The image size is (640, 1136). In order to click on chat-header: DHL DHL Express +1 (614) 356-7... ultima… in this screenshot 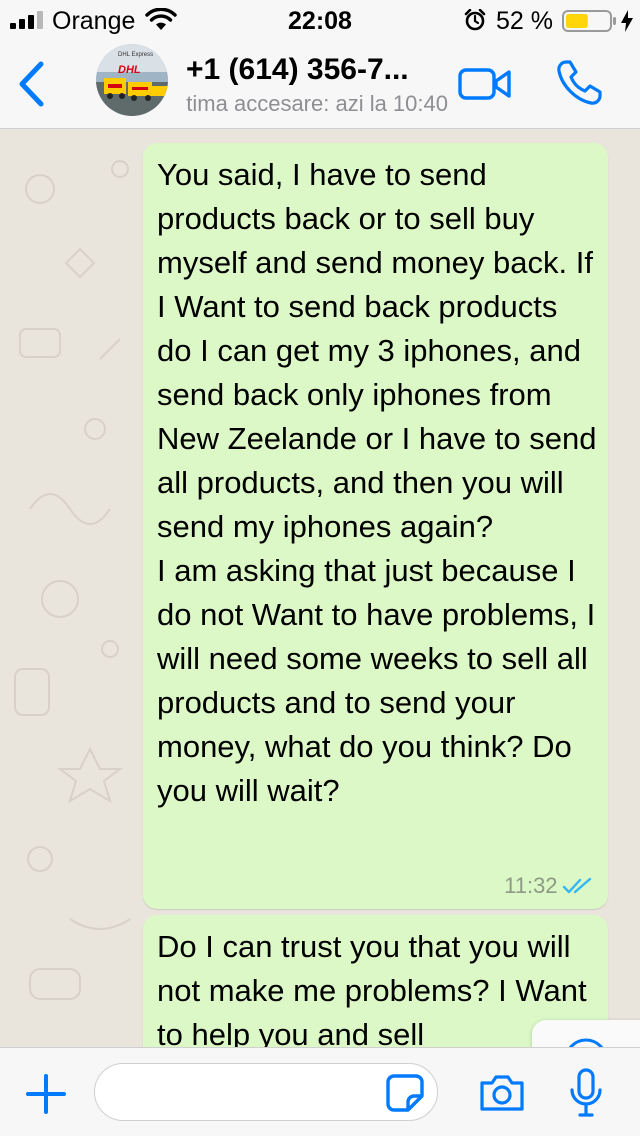, I will do `click(320, 84)`.